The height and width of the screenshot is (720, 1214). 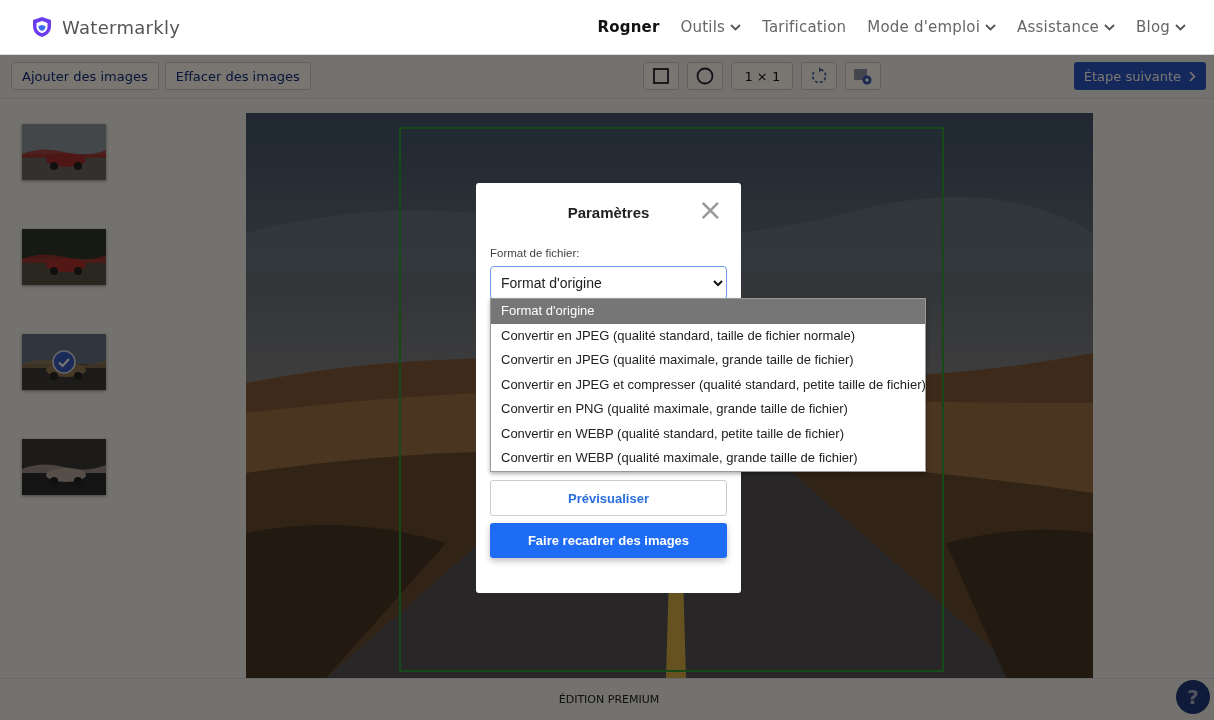 What do you see at coordinates (708, 433) in the screenshot?
I see `dropdown-option: Convertir en WEBP (qualité standard, petite taille de fichier)` at bounding box center [708, 433].